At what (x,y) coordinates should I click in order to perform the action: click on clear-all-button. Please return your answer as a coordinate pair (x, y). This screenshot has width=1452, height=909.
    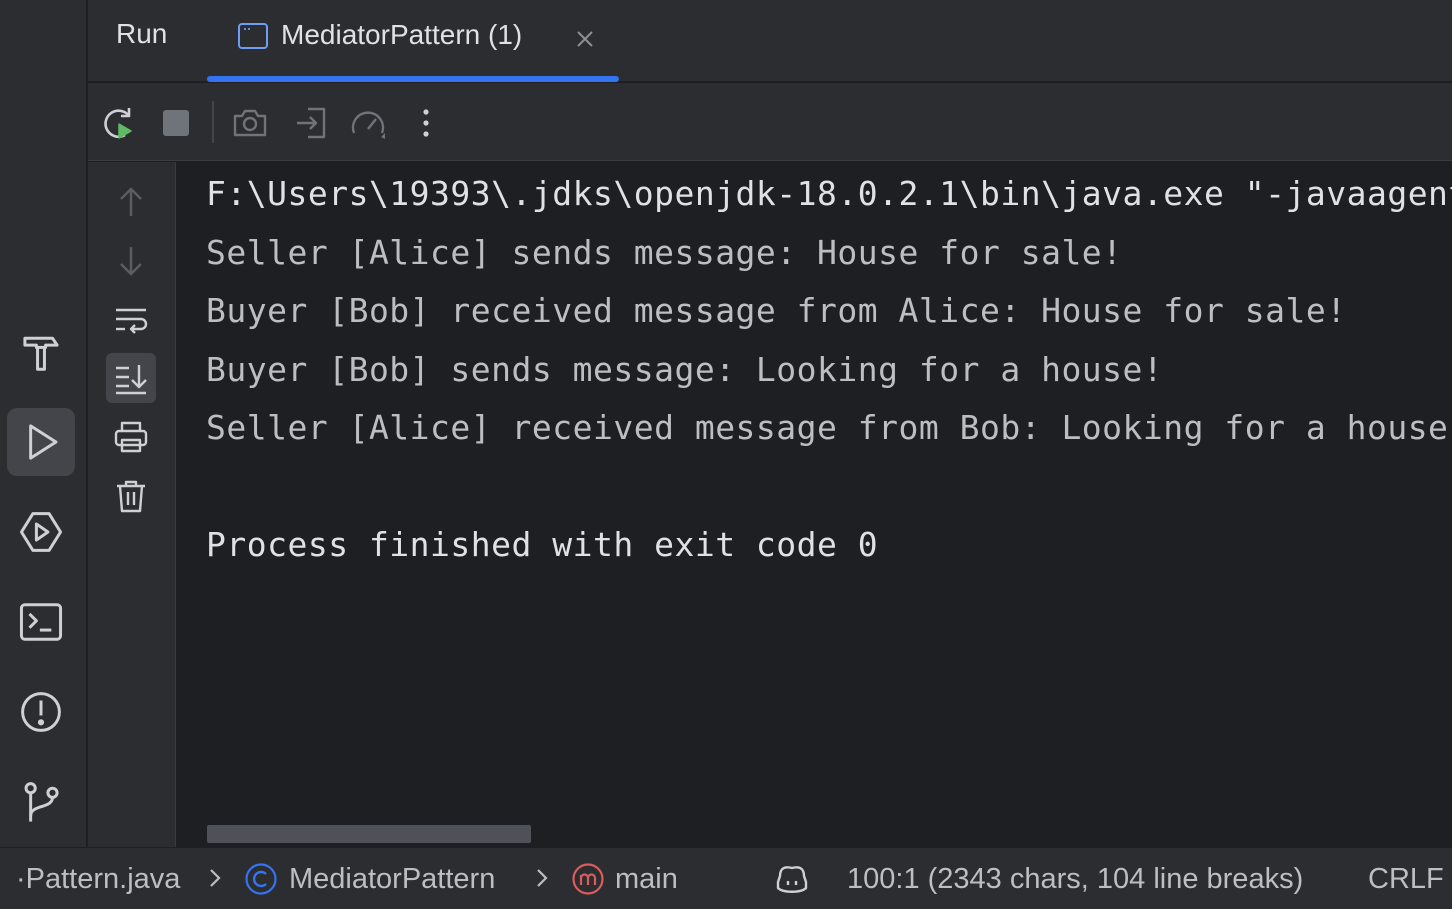
    Looking at the image, I should click on (131, 496).